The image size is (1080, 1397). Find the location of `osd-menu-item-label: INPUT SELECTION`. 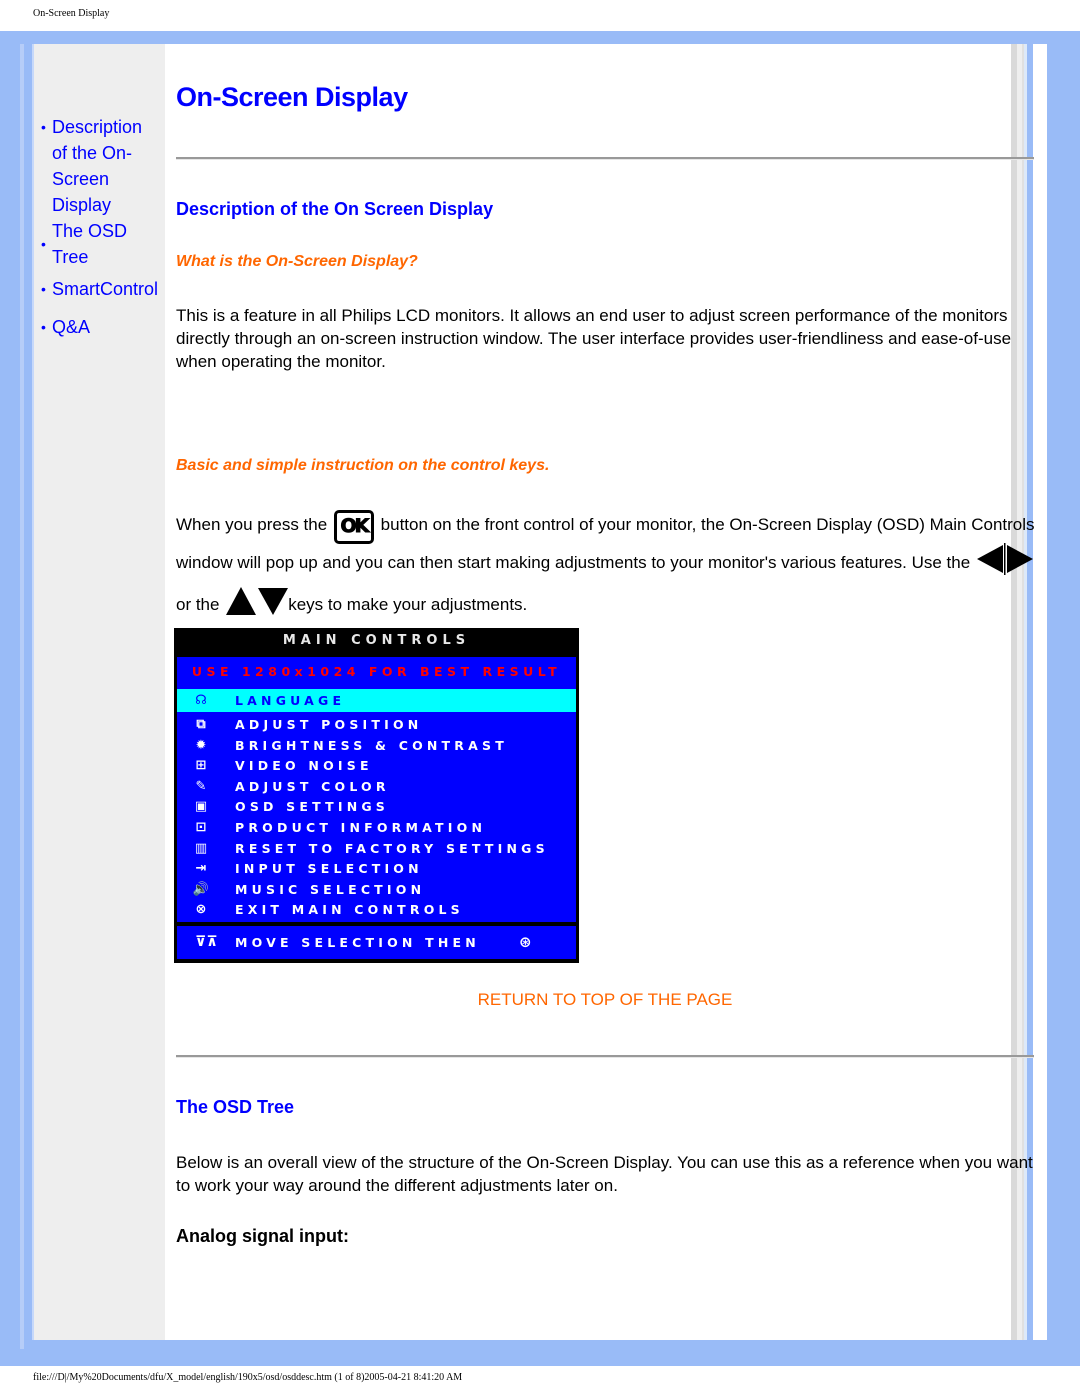

osd-menu-item-label: INPUT SELECTION is located at coordinates (329, 869).